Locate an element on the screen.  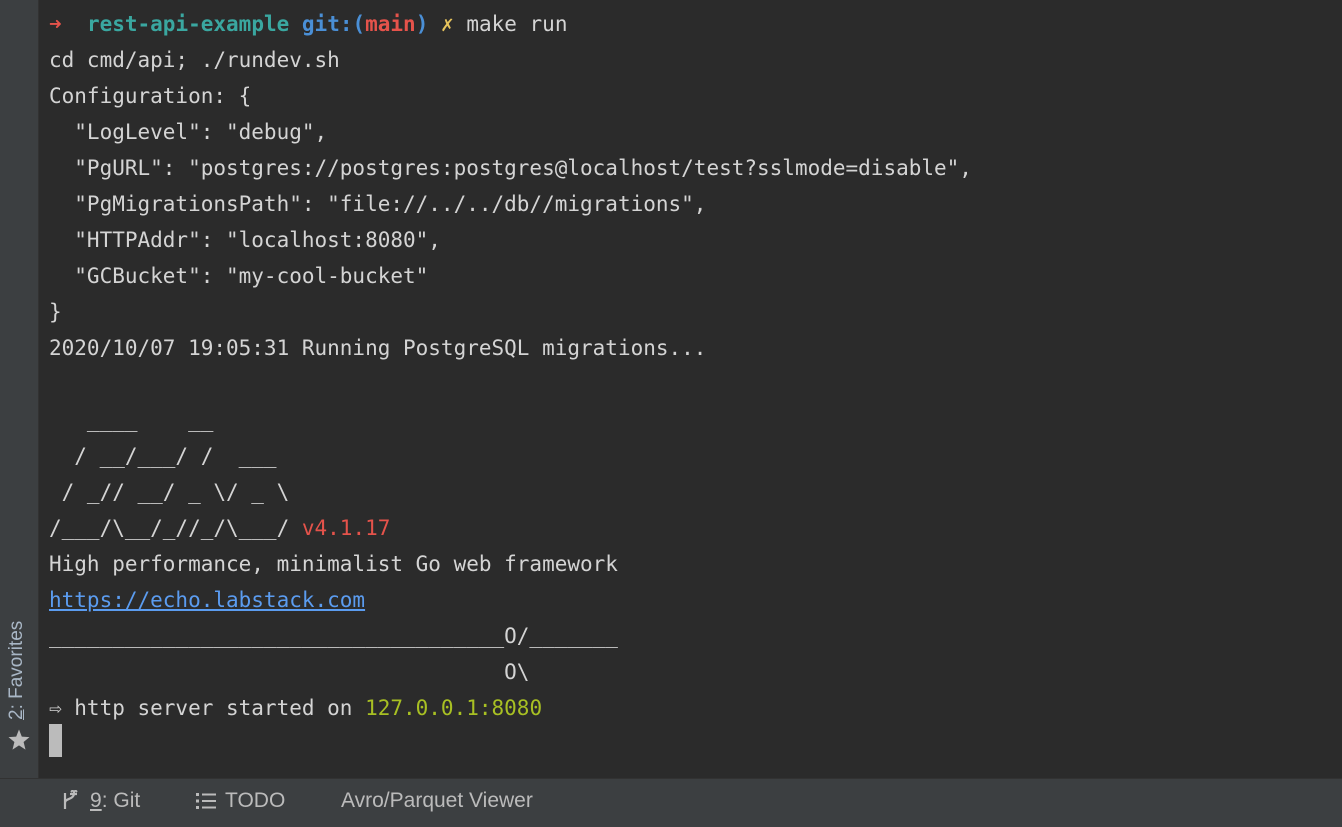
echo-version: v4.1.17 is located at coordinates (346, 528).